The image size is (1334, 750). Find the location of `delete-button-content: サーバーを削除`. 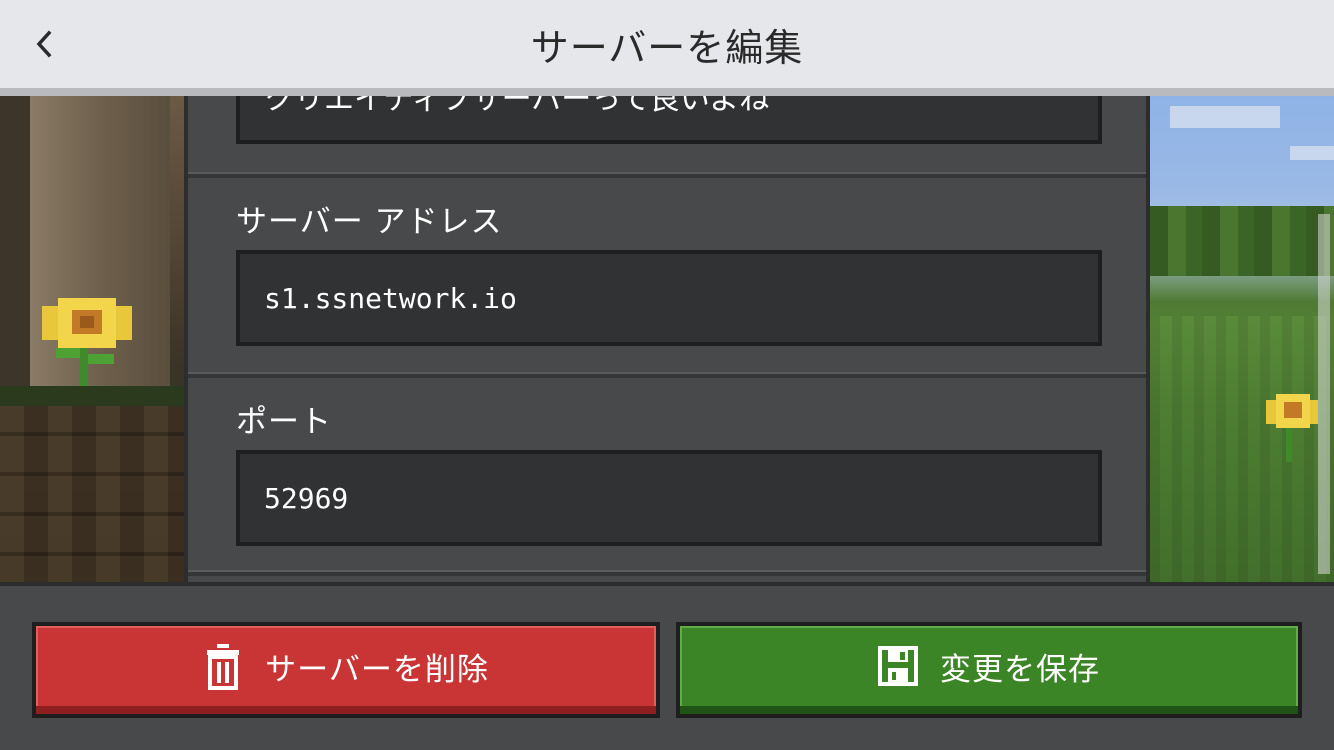

delete-button-content: サーバーを削除 is located at coordinates (346, 666).